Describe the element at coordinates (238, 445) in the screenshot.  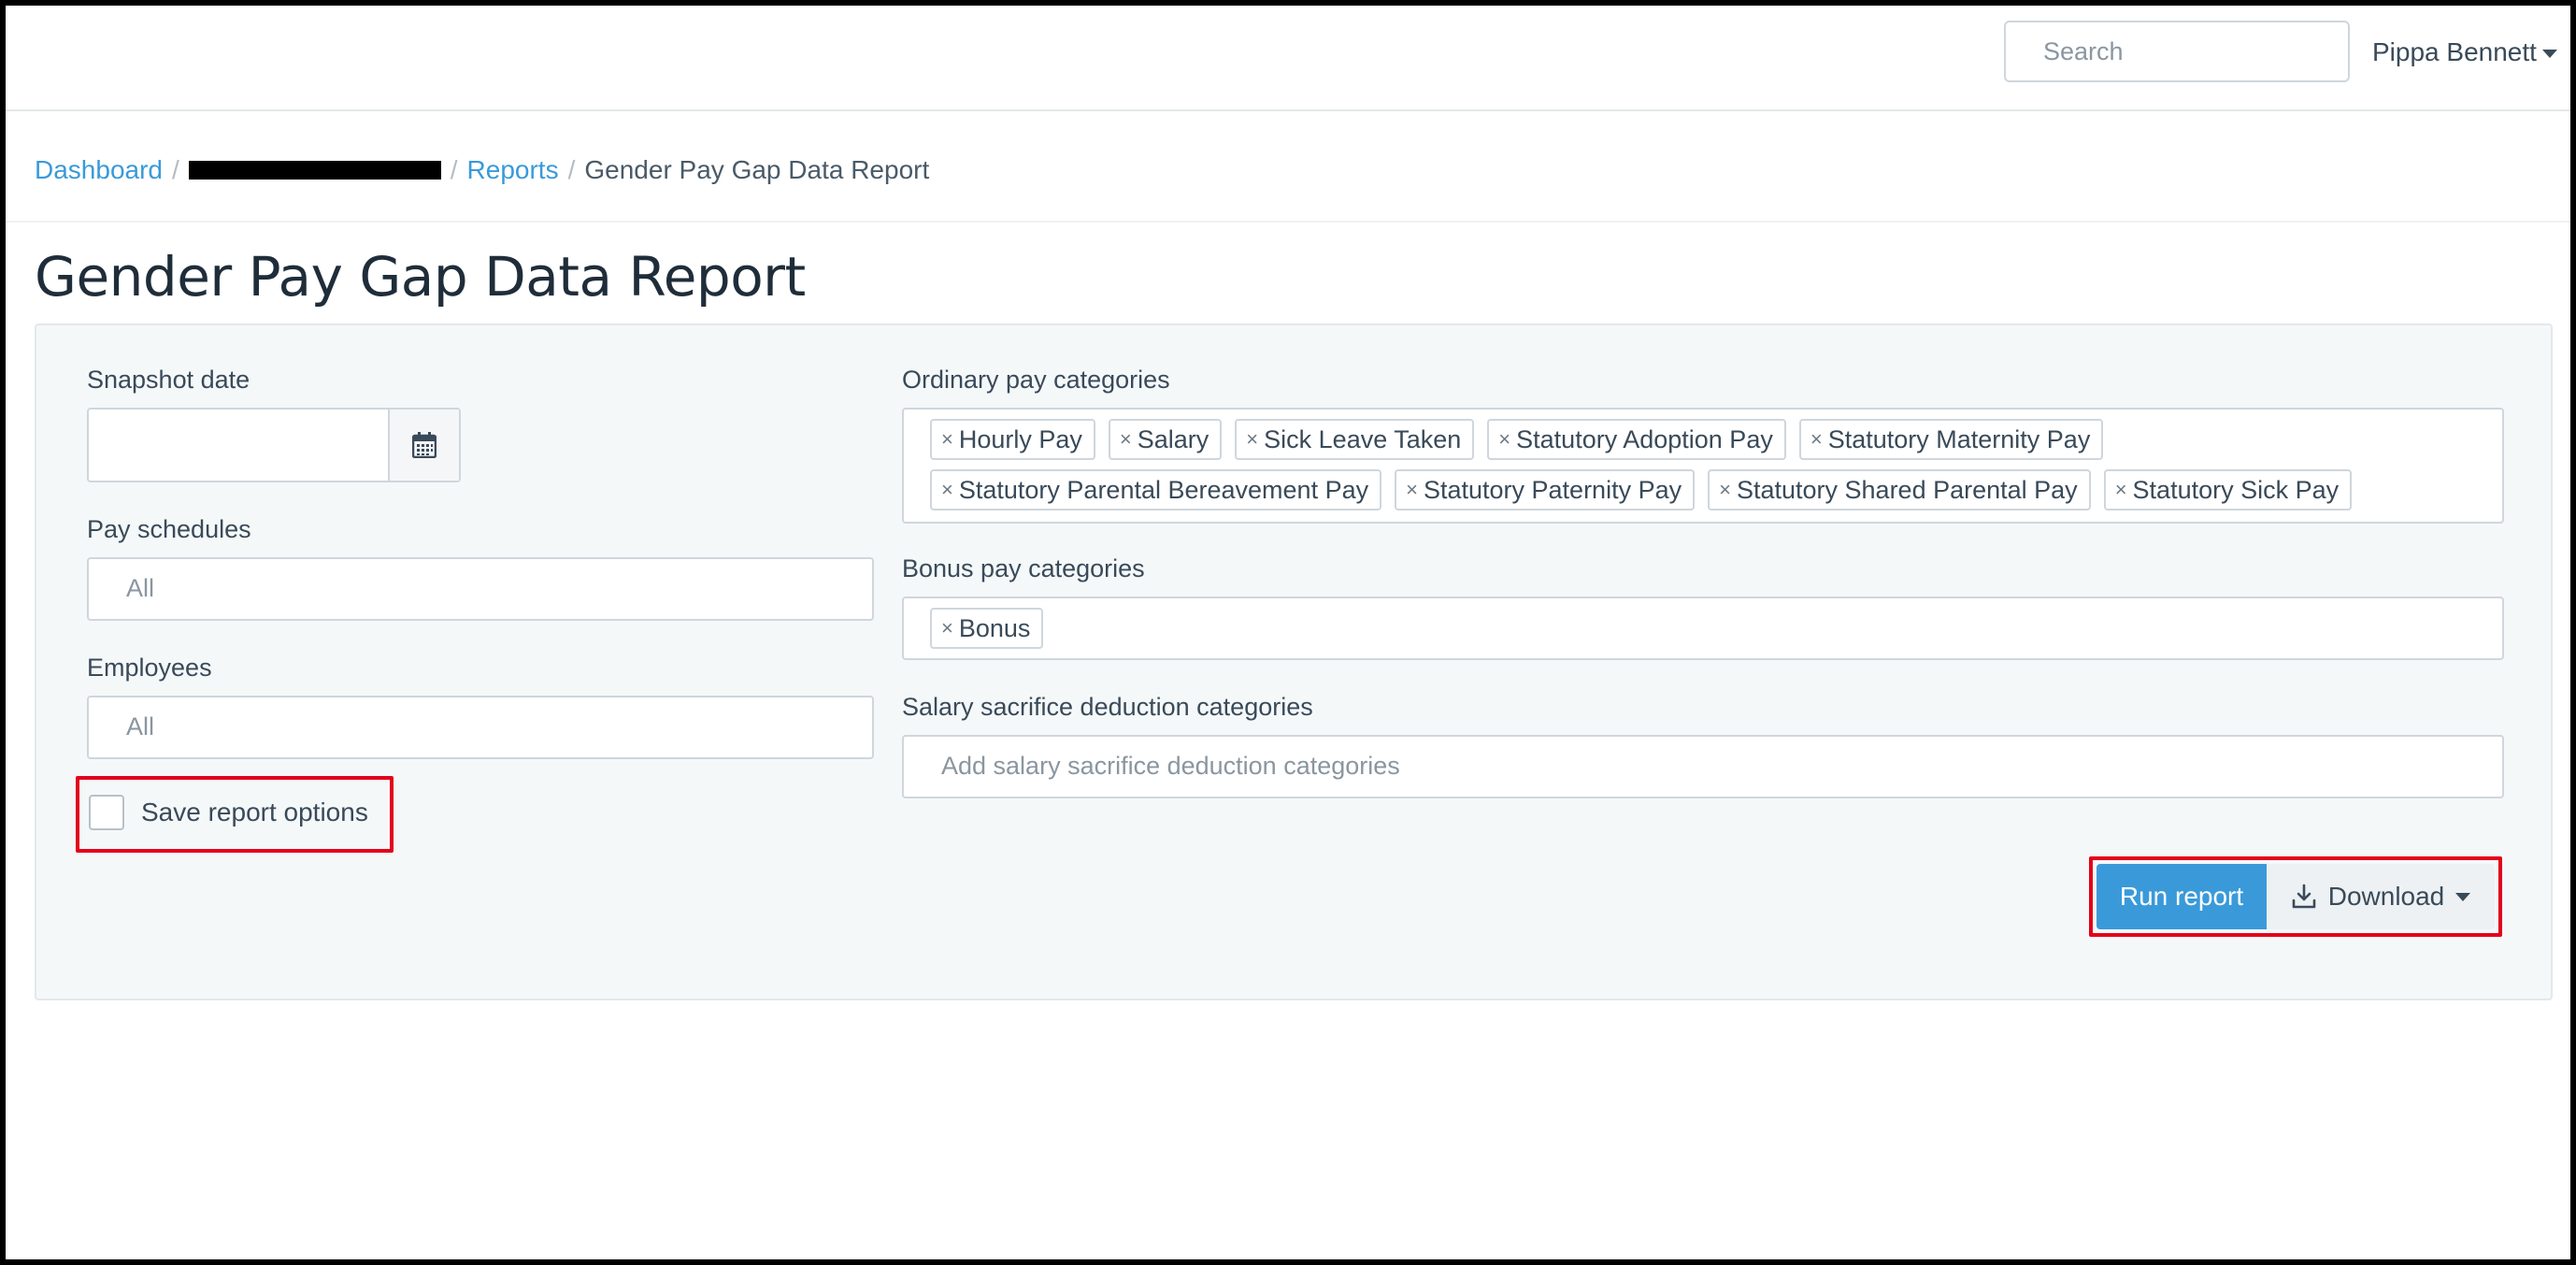
I see `snapshot-date-input` at that location.